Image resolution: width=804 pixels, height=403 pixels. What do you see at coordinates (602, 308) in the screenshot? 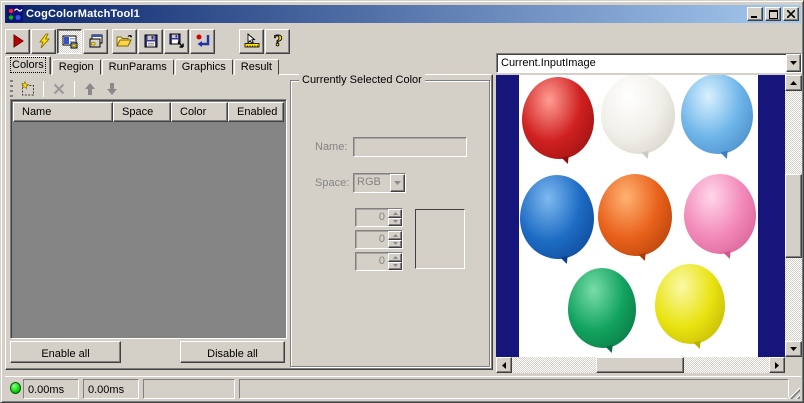
I see `green-balloon` at bounding box center [602, 308].